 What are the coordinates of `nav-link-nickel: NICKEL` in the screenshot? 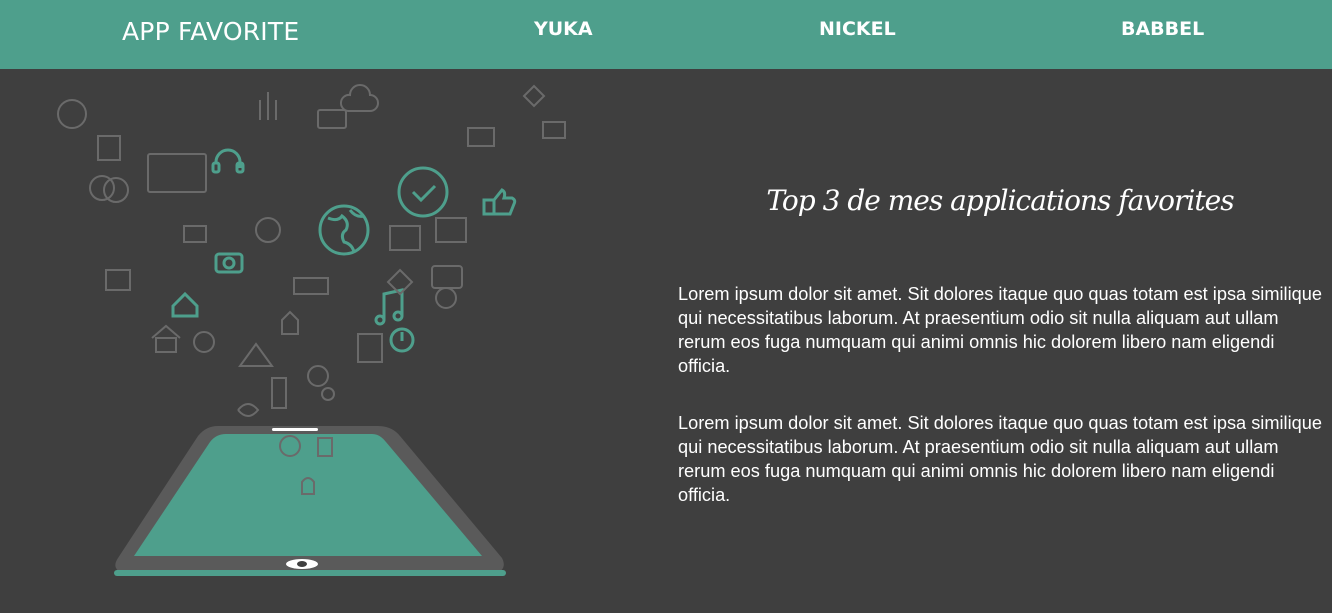 It's located at (857, 29).